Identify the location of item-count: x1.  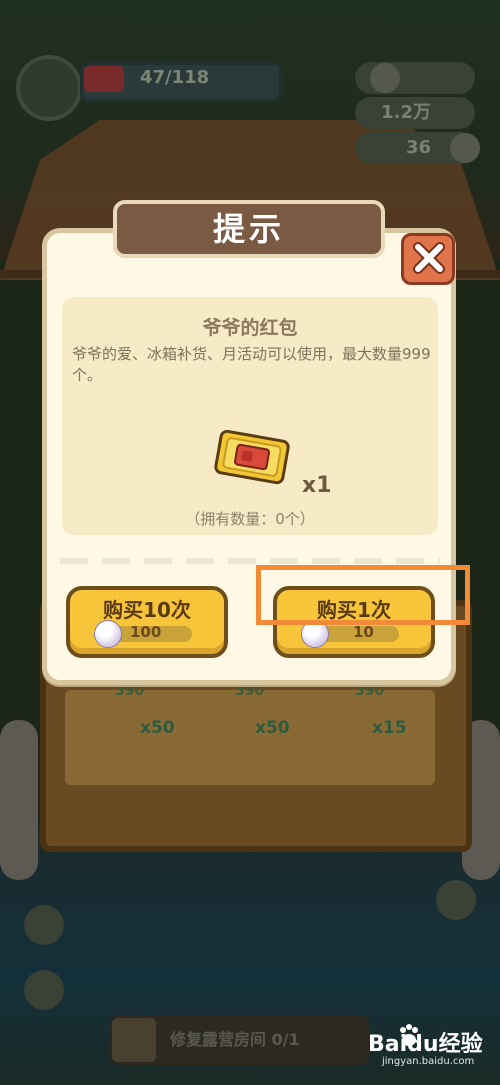
(317, 485).